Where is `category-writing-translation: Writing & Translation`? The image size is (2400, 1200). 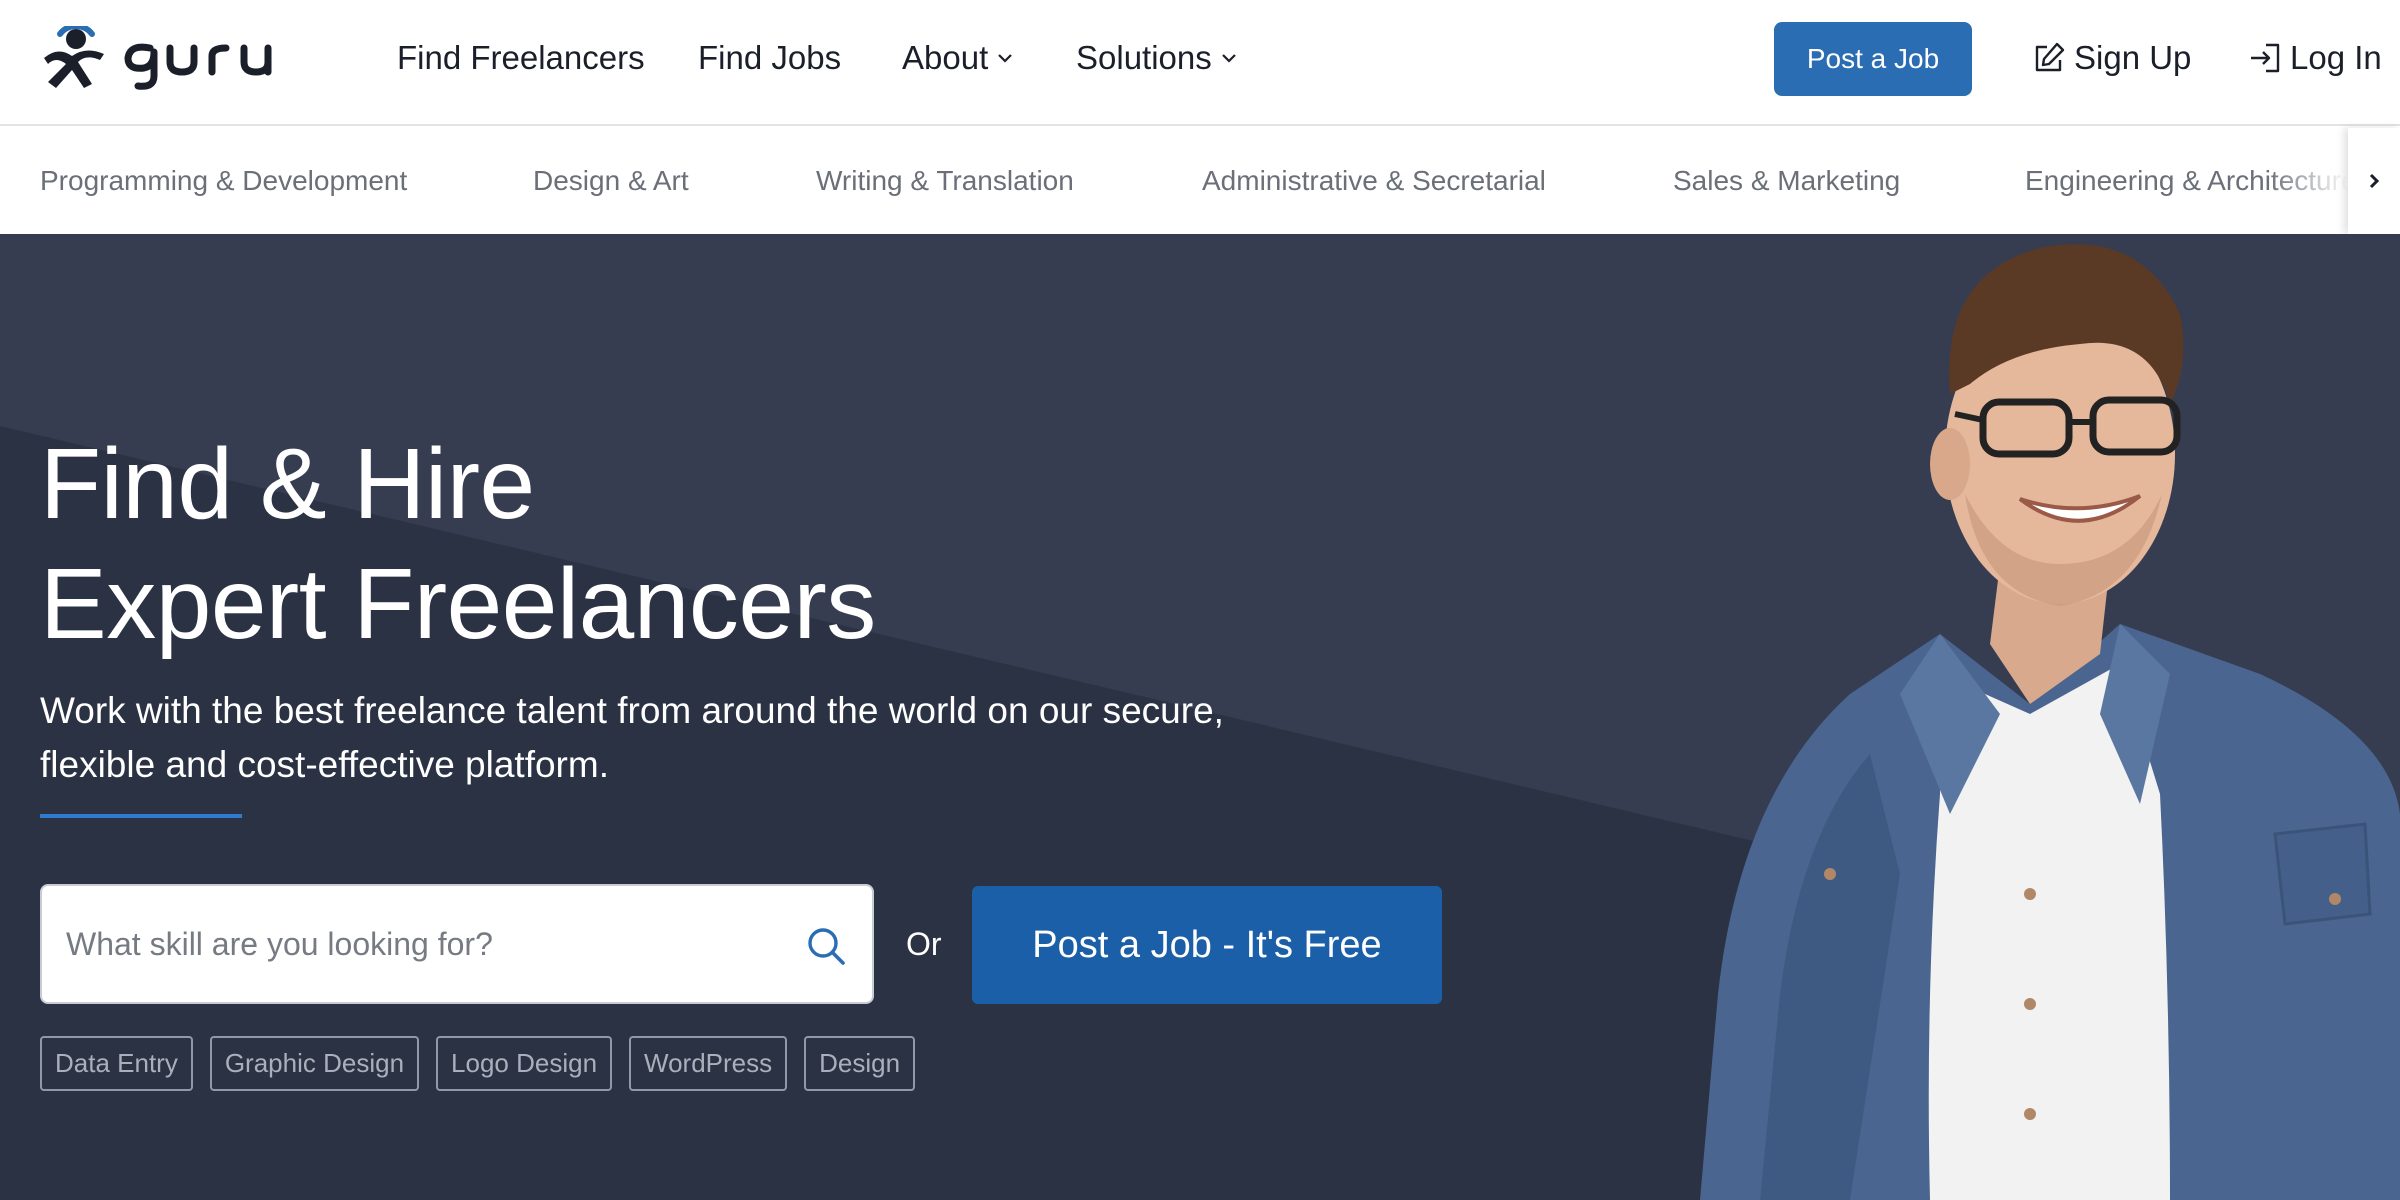
category-writing-translation: Writing & Translation is located at coordinates (945, 181).